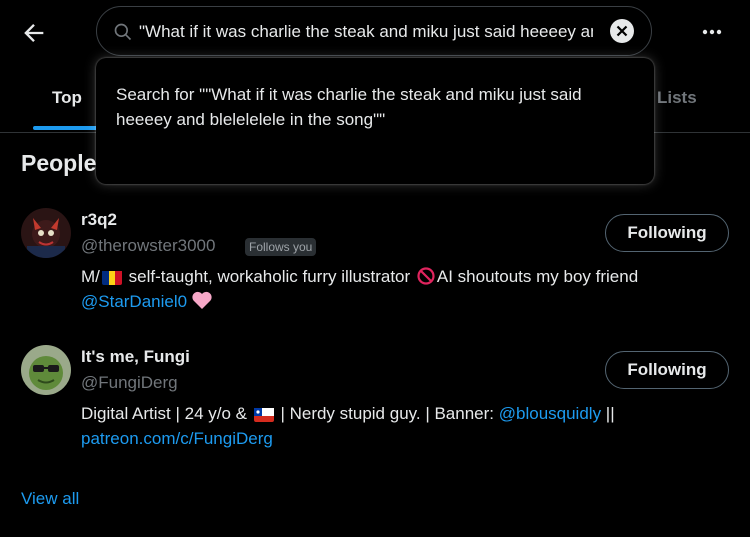  I want to click on search-icon, so click(123, 32).